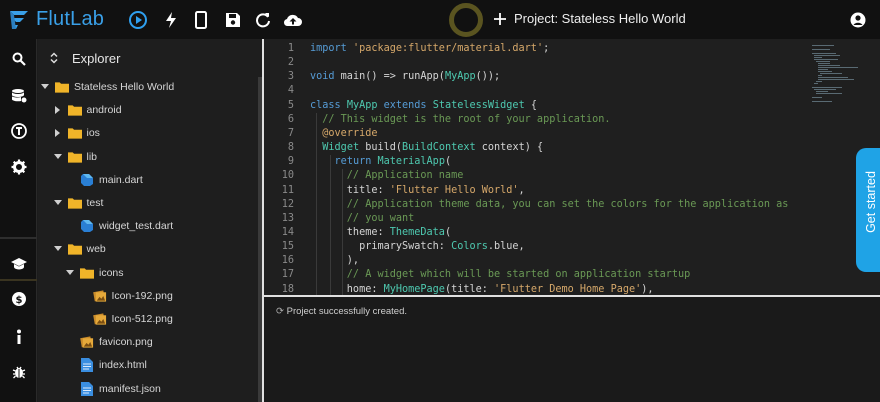  Describe the element at coordinates (111, 272) in the screenshot. I see `tree-item-label: icons` at that location.